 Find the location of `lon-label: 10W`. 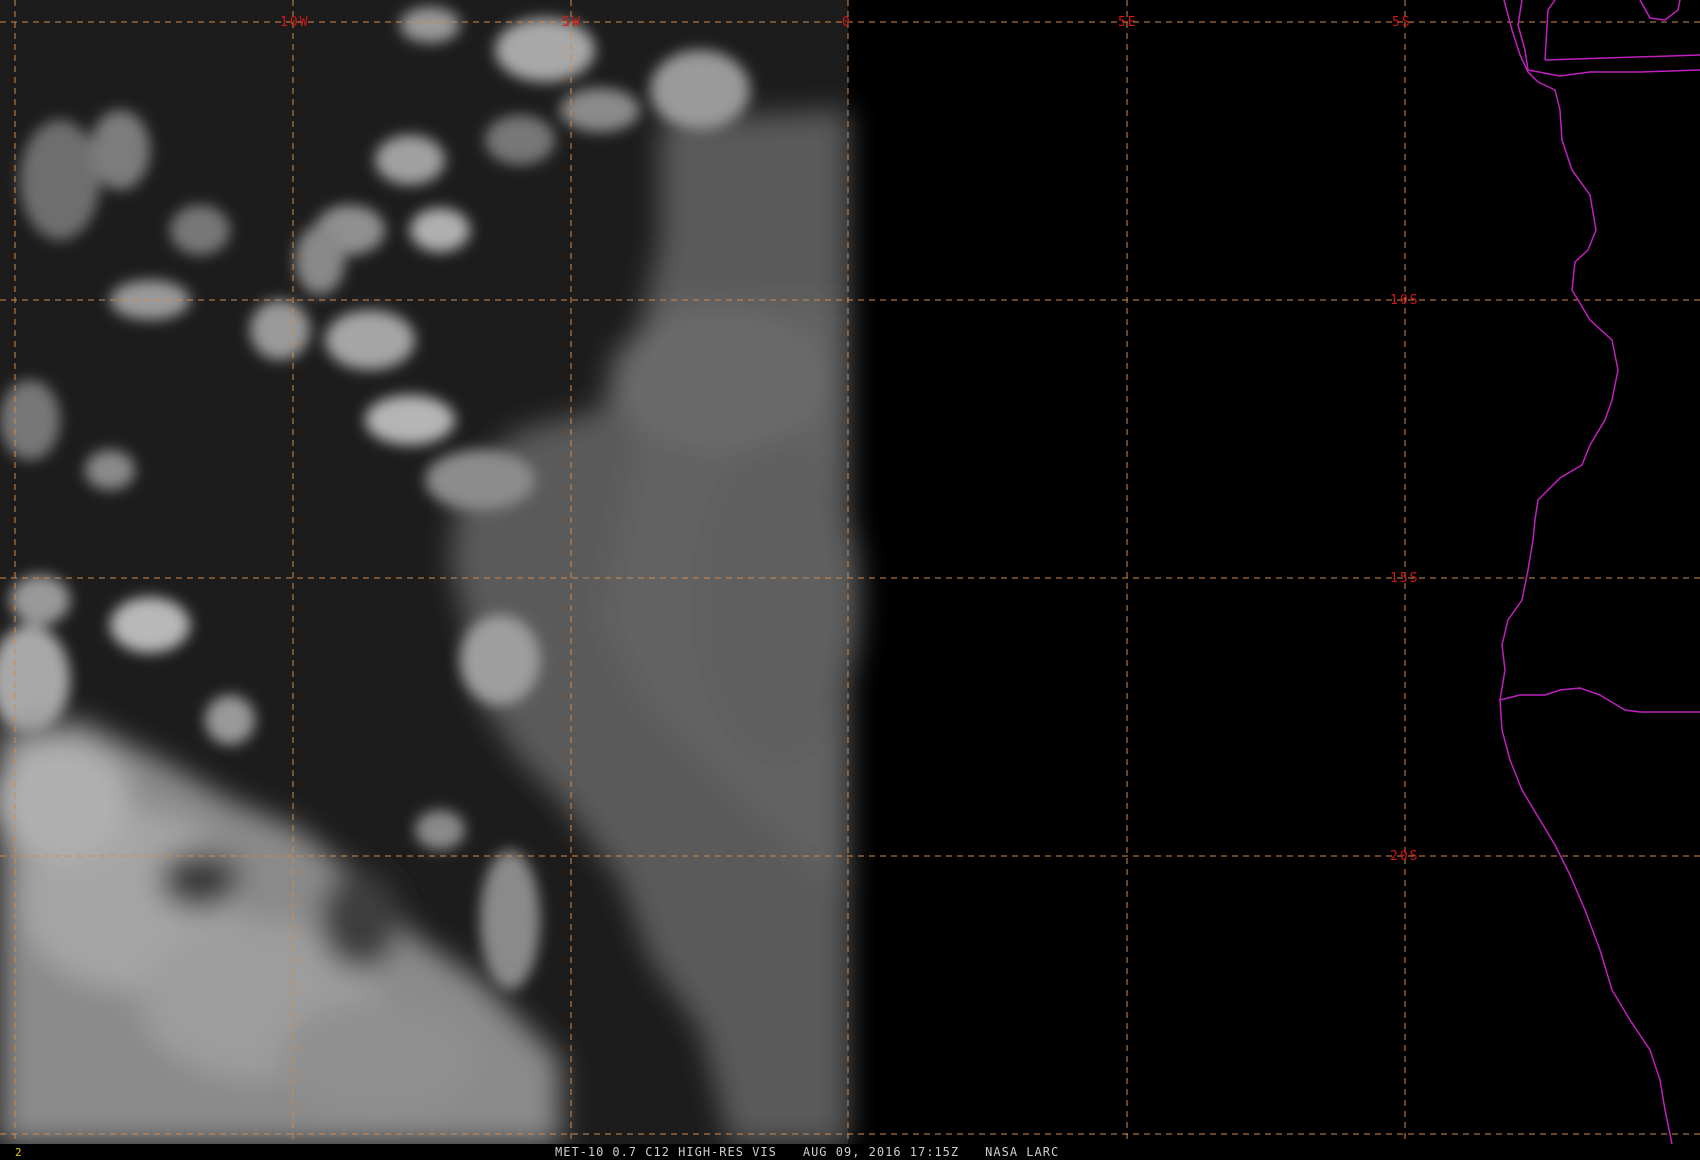

lon-label: 10W is located at coordinates (294, 22).